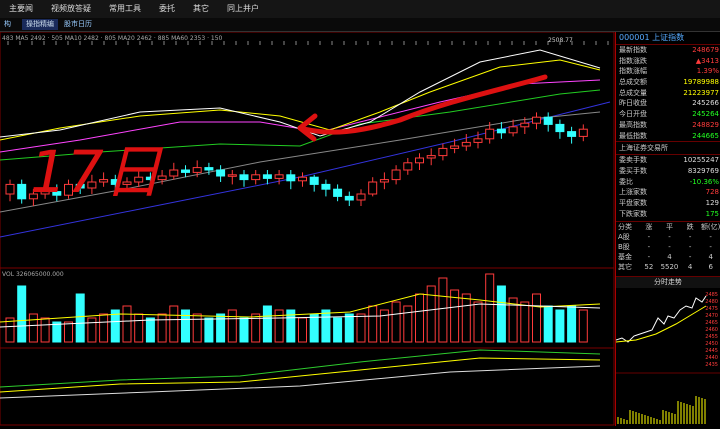  What do you see at coordinates (243, 9) in the screenshot?
I see `menu-item-5: 同上并户` at bounding box center [243, 9].